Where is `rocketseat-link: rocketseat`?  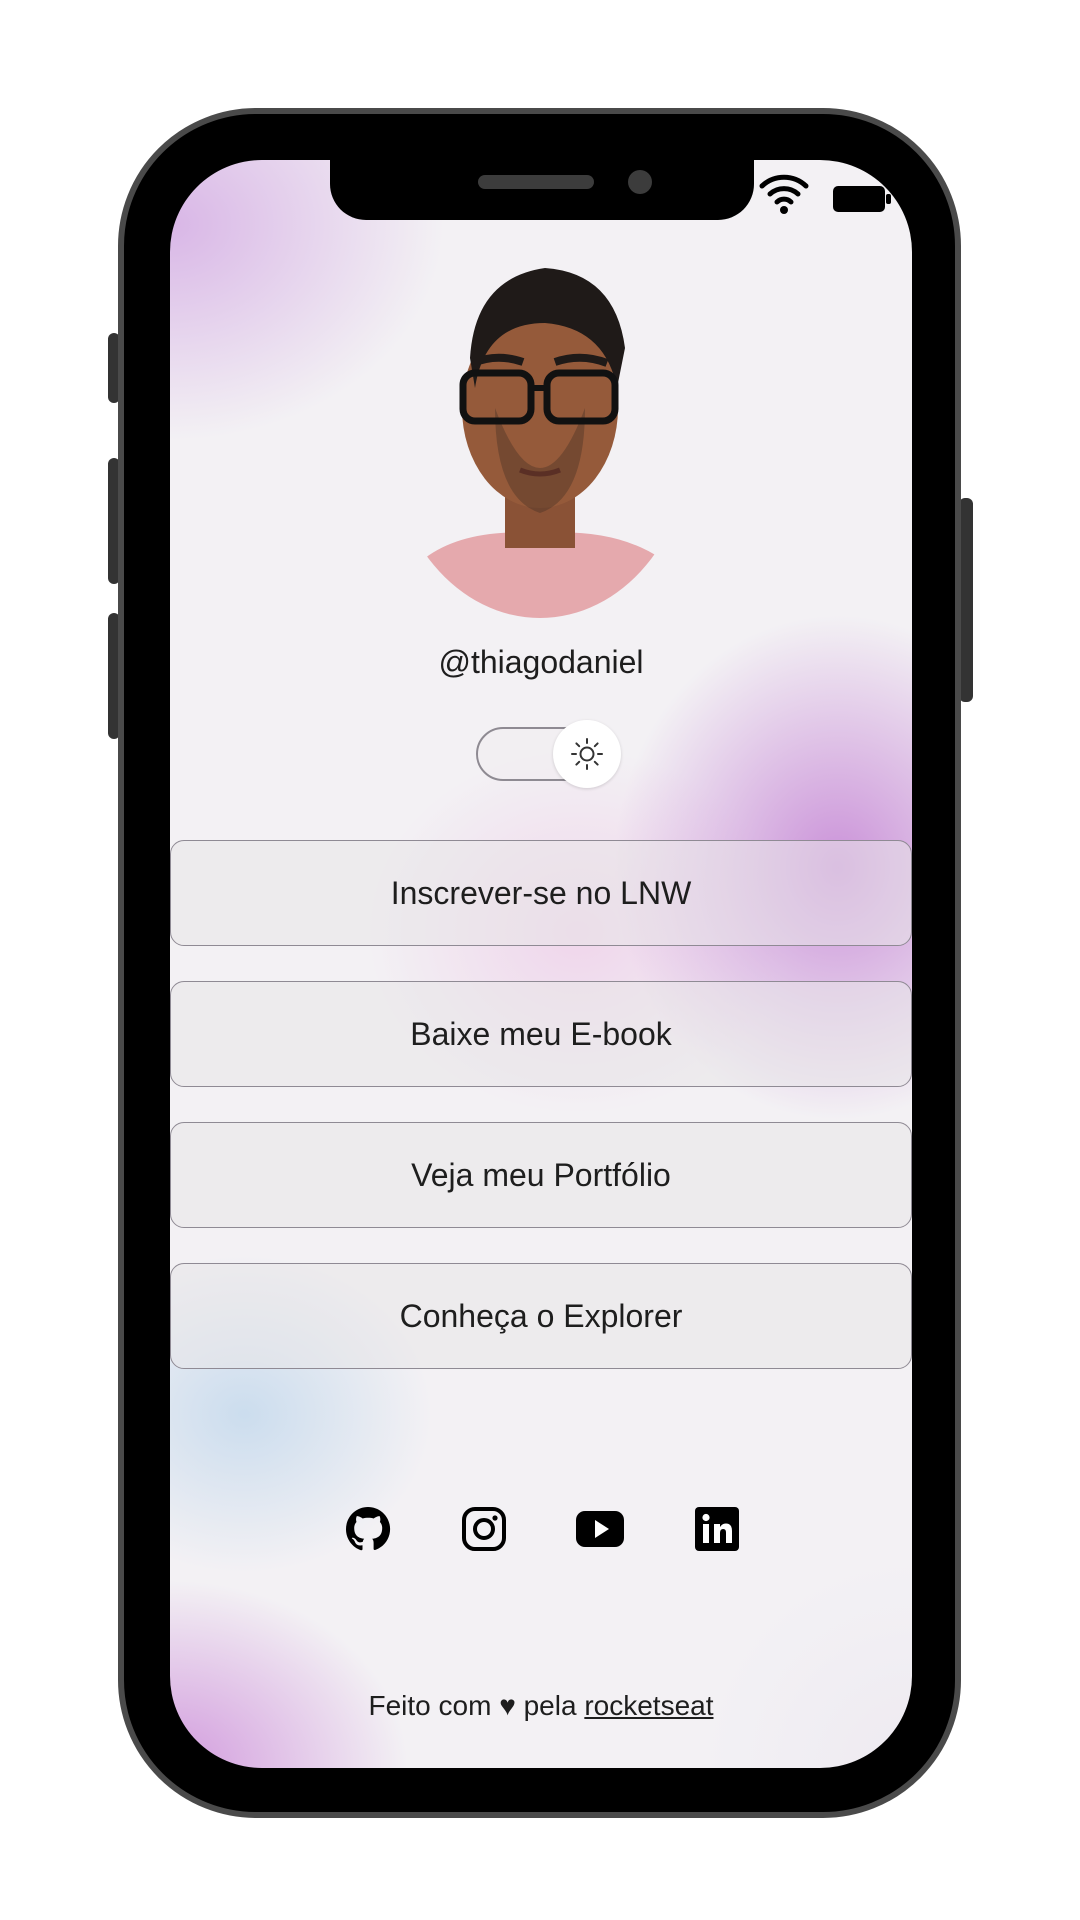 rocketseat-link: rocketseat is located at coordinates (648, 1705).